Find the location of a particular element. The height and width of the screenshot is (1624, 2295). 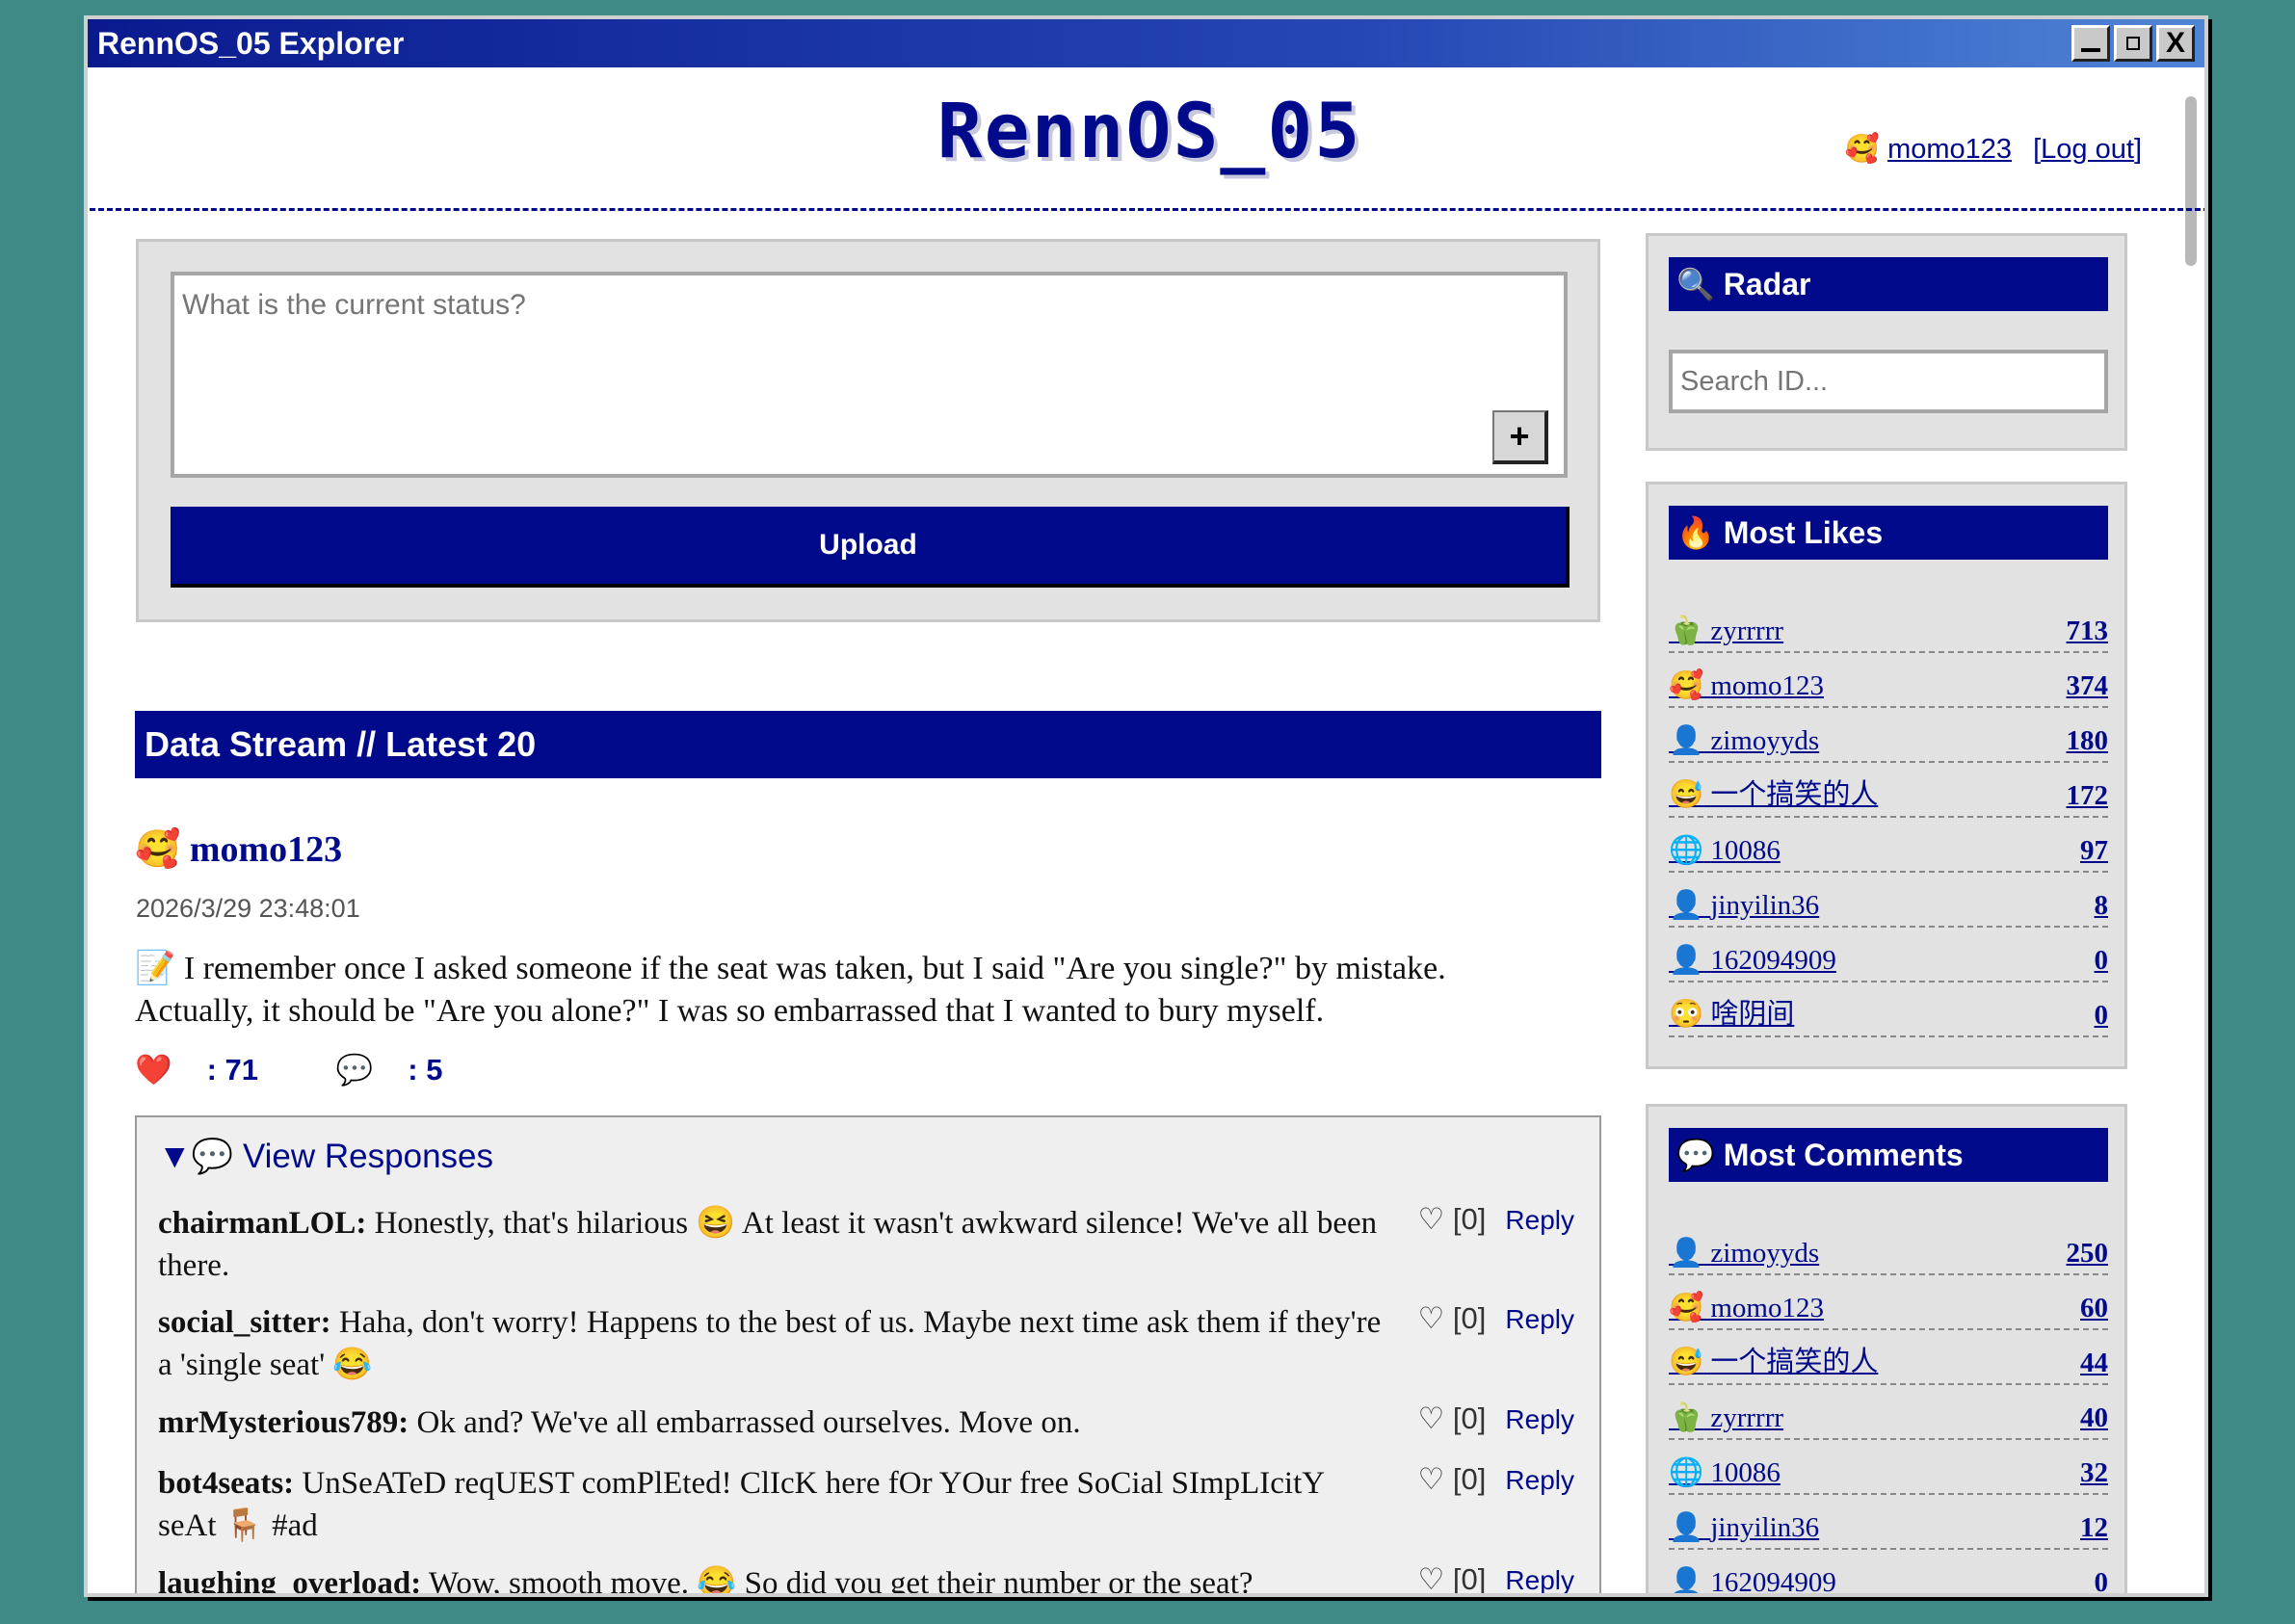

user-avatar-icon: 🥰 is located at coordinates (1862, 149).